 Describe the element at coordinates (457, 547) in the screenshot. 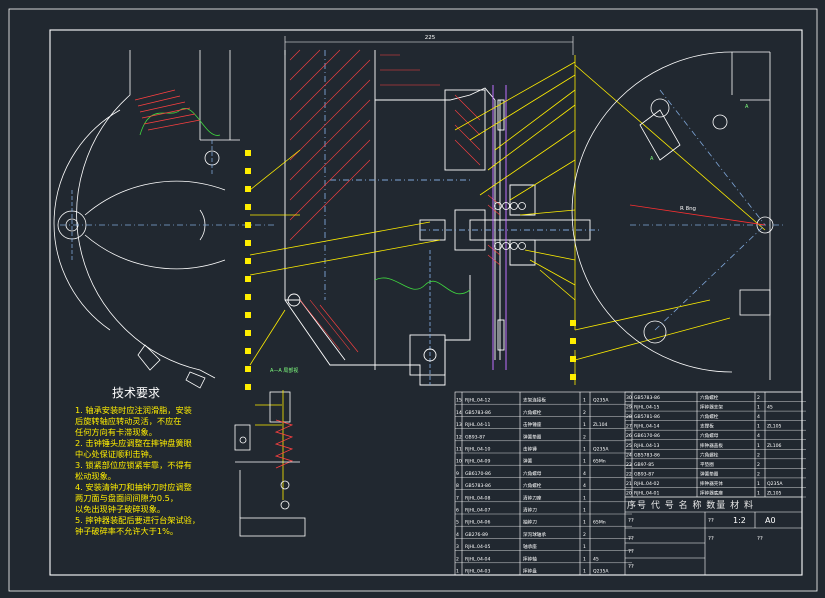

I see `bom-cell: 3` at that location.